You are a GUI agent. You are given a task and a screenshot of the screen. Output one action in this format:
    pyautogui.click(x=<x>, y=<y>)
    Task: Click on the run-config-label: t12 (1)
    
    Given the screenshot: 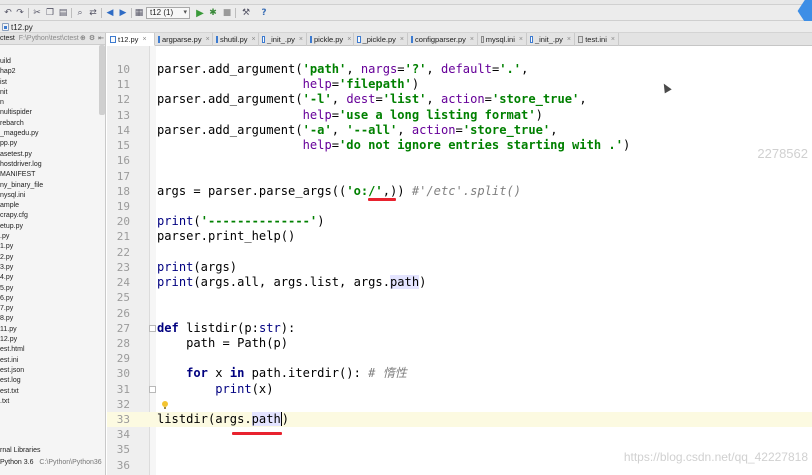 What is the action you would take?
    pyautogui.click(x=162, y=12)
    